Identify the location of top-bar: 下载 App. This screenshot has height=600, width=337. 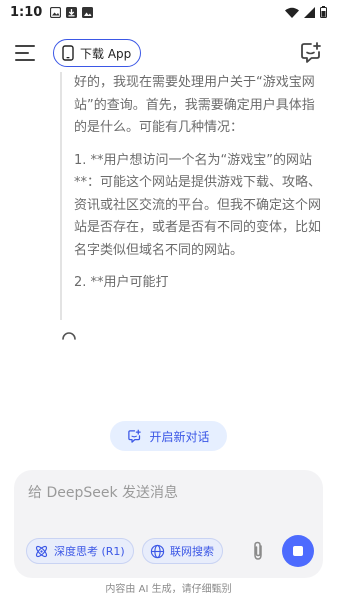
(168, 54).